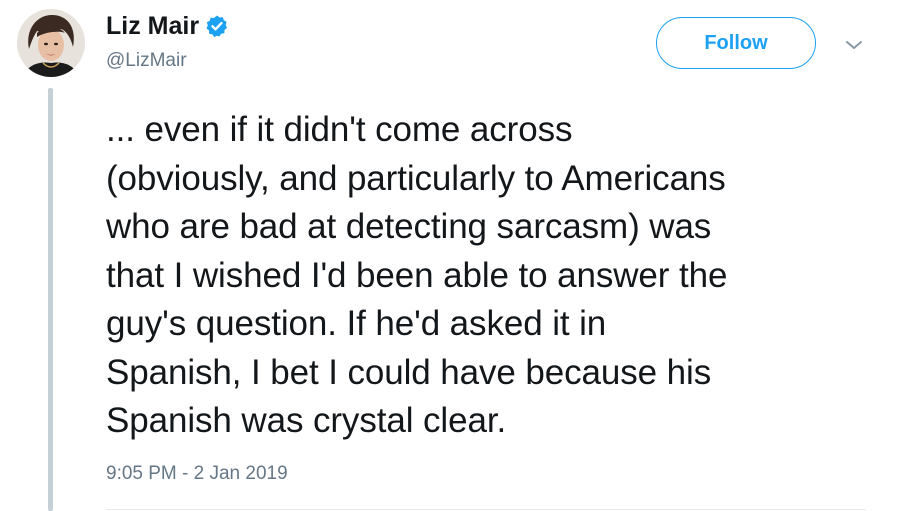 The width and height of the screenshot is (900, 511). Describe the element at coordinates (146, 61) in the screenshot. I see `user-handle: @LizMair` at that location.